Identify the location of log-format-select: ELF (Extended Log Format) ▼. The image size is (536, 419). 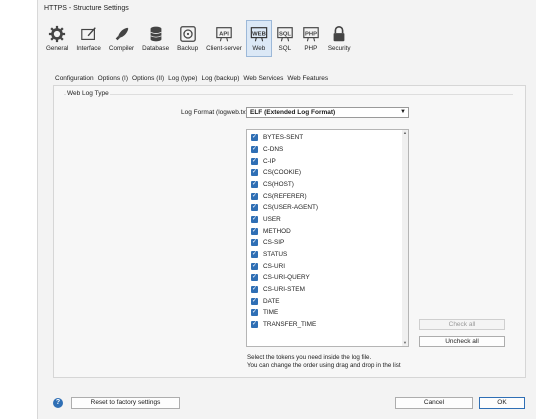
(327, 112).